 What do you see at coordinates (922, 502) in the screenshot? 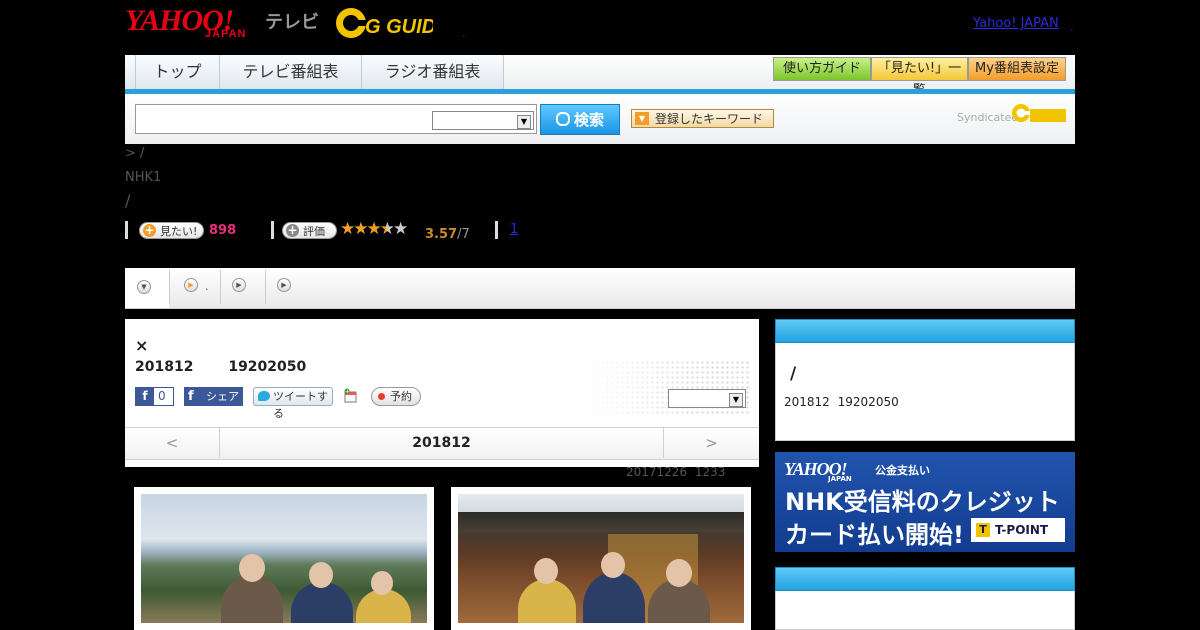
I see `ad-headline-line1: NHK受信料のクレジット` at bounding box center [922, 502].